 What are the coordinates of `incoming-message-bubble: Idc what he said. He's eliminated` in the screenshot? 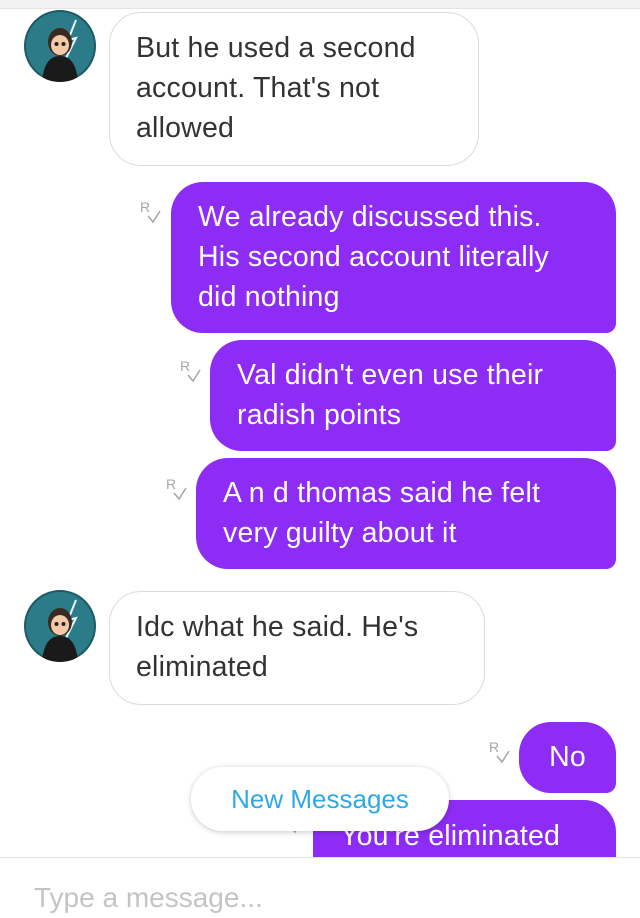 It's located at (297, 648).